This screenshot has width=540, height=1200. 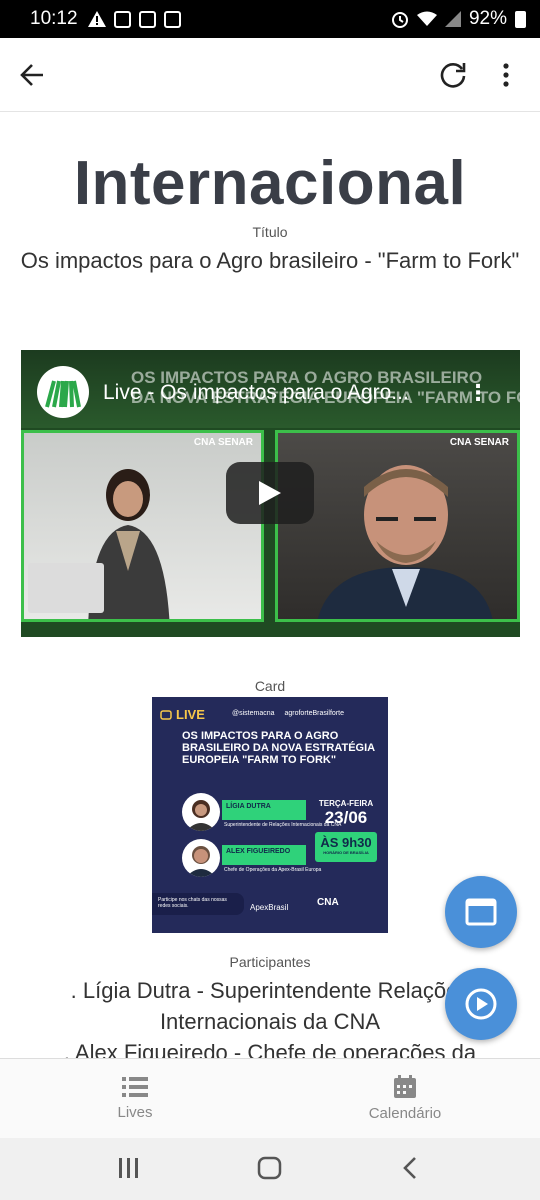 I want to click on handle-1: @sistemacna, so click(x=253, y=713).